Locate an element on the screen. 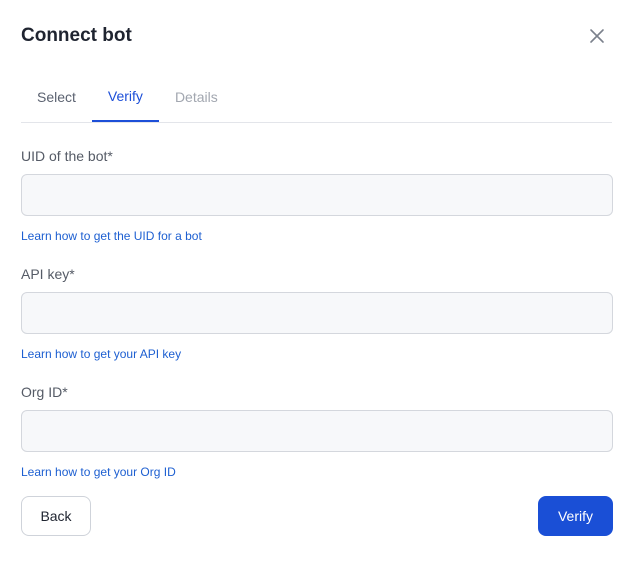 The image size is (635, 570). tab-details: Details is located at coordinates (196, 97).